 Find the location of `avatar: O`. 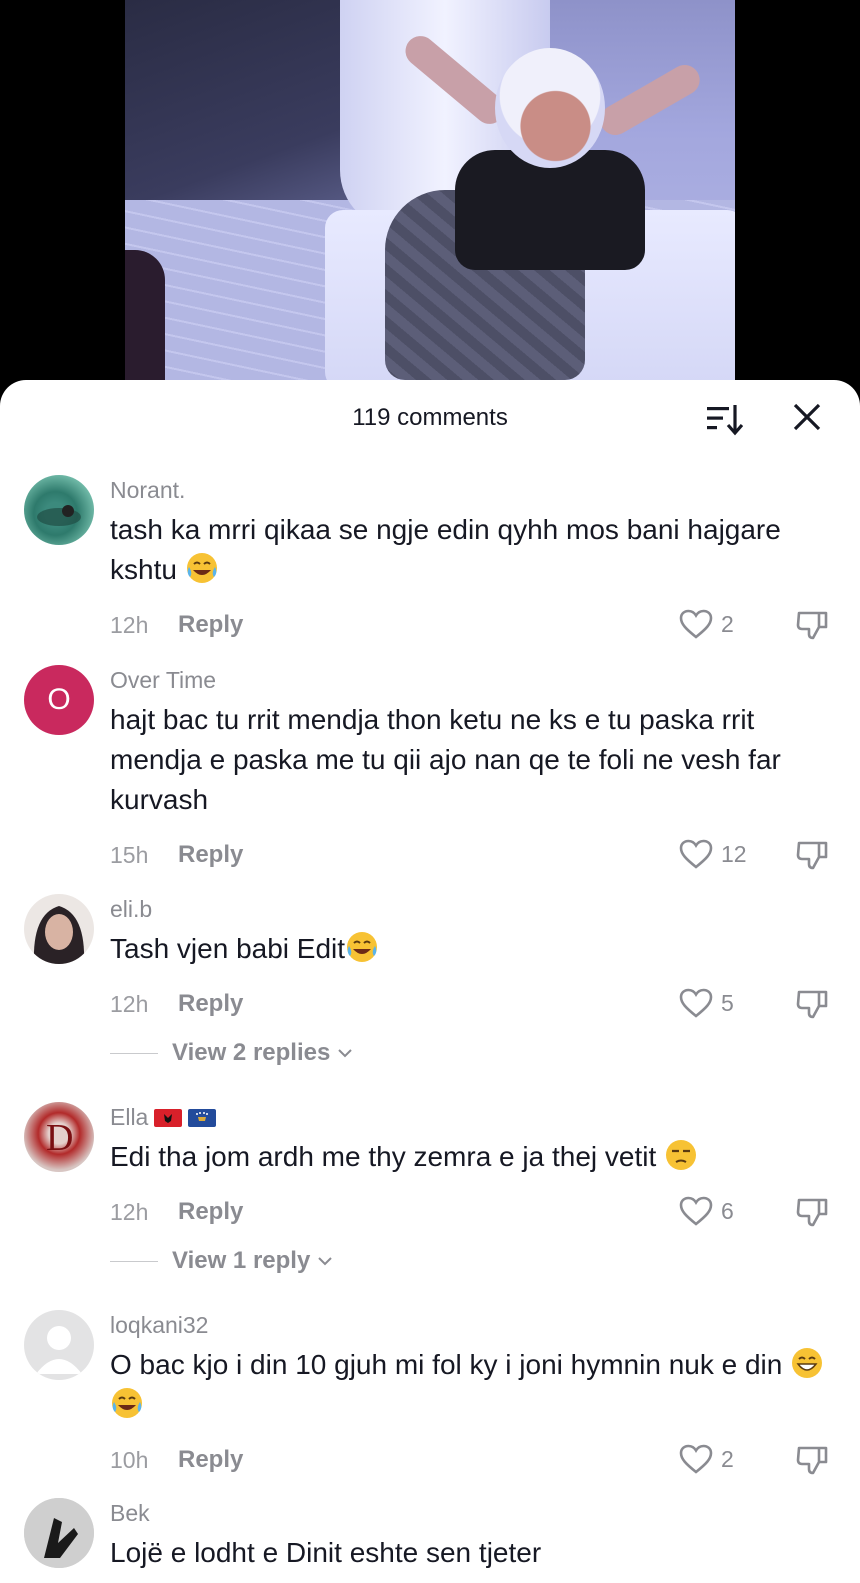

avatar: O is located at coordinates (59, 700).